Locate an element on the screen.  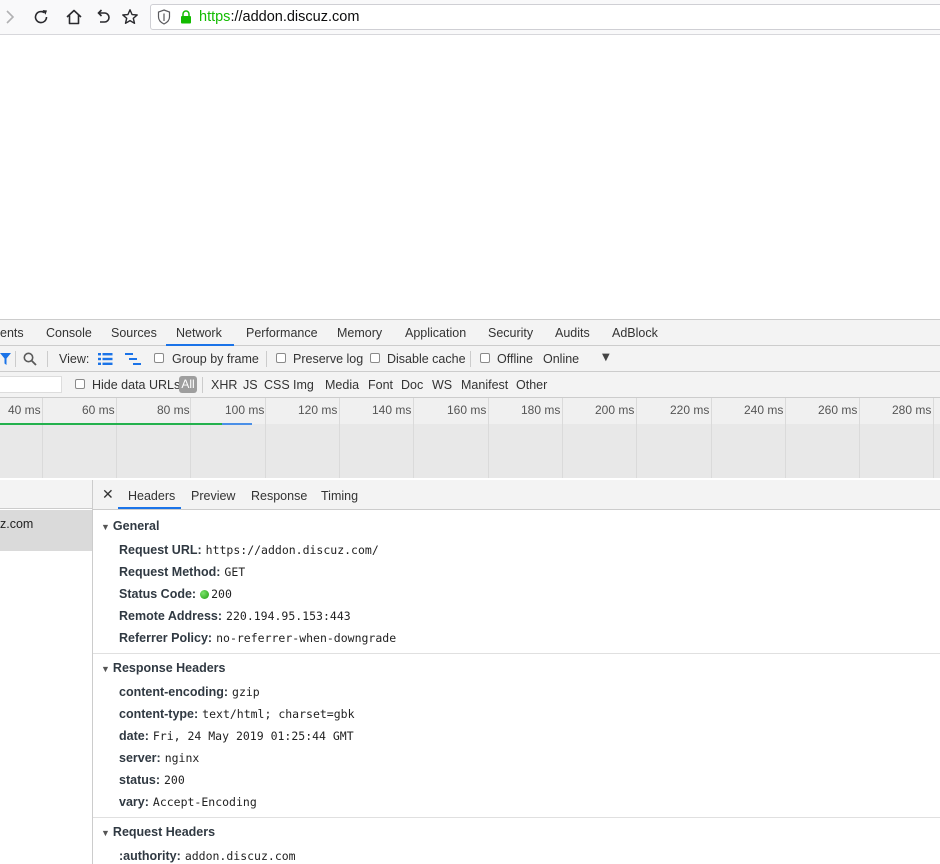
home-icon is located at coordinates (74, 17).